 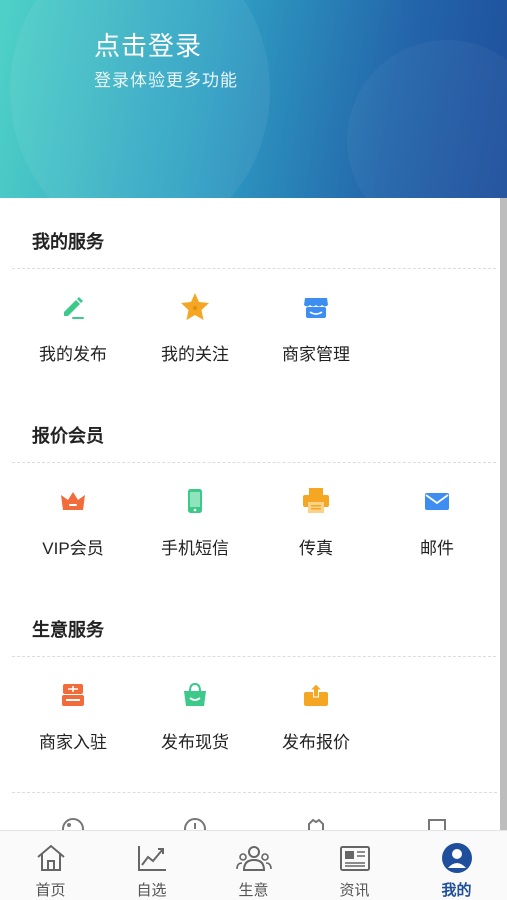 I want to click on chart-line-icon, so click(x=151, y=858).